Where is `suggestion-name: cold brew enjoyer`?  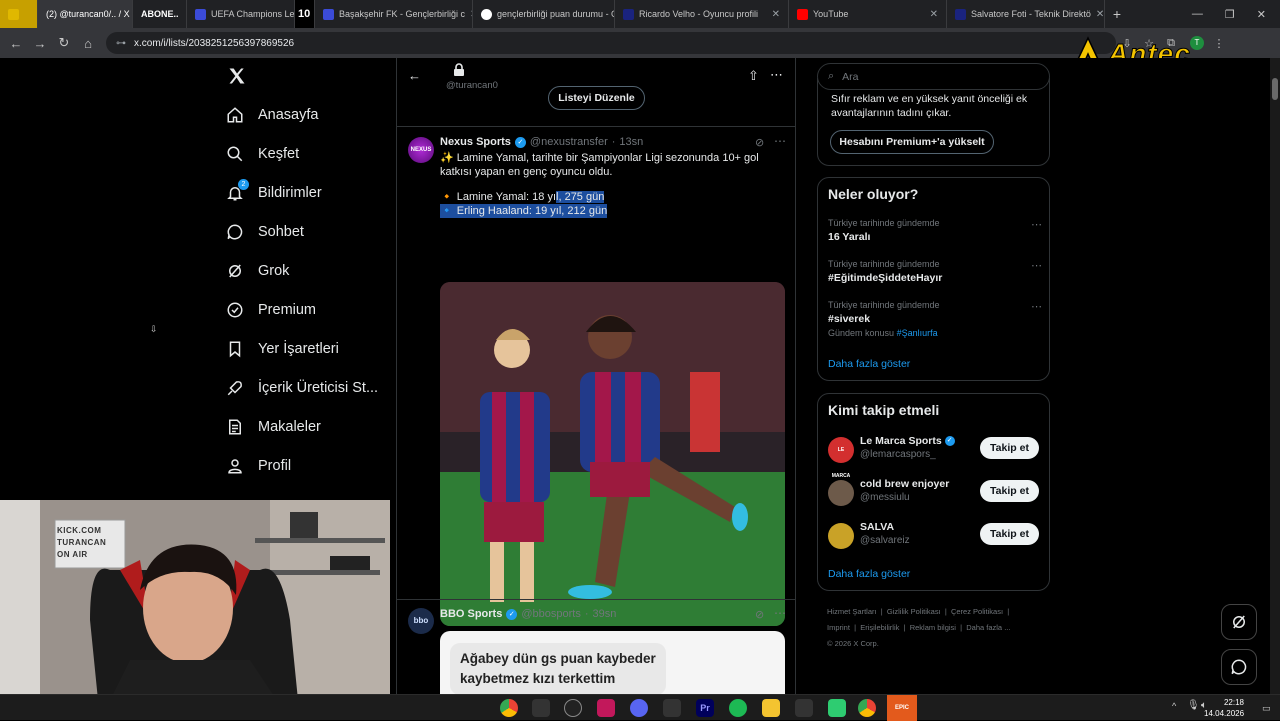 suggestion-name: cold brew enjoyer is located at coordinates (904, 484).